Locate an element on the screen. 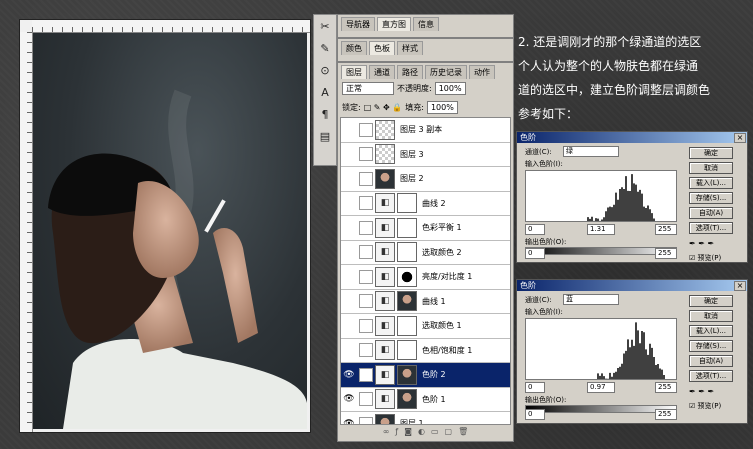 The height and width of the screenshot is (449, 753). layer-row: 图层 3 is located at coordinates (425, 155).